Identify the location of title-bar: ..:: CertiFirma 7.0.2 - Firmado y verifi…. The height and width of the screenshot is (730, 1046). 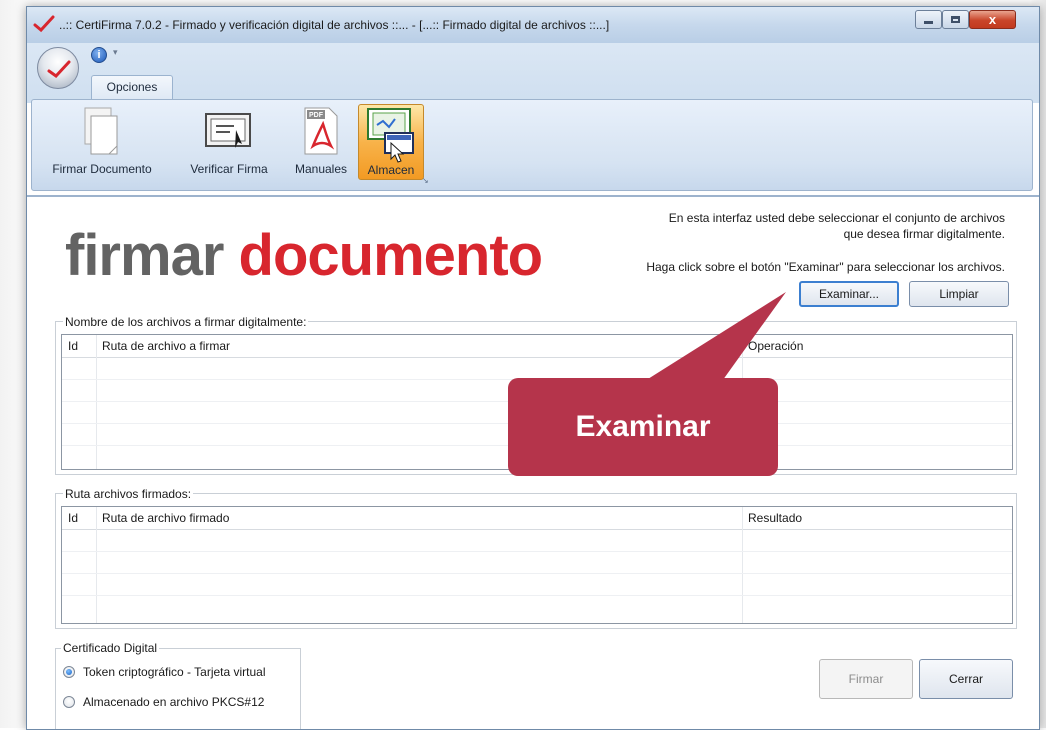
(533, 25).